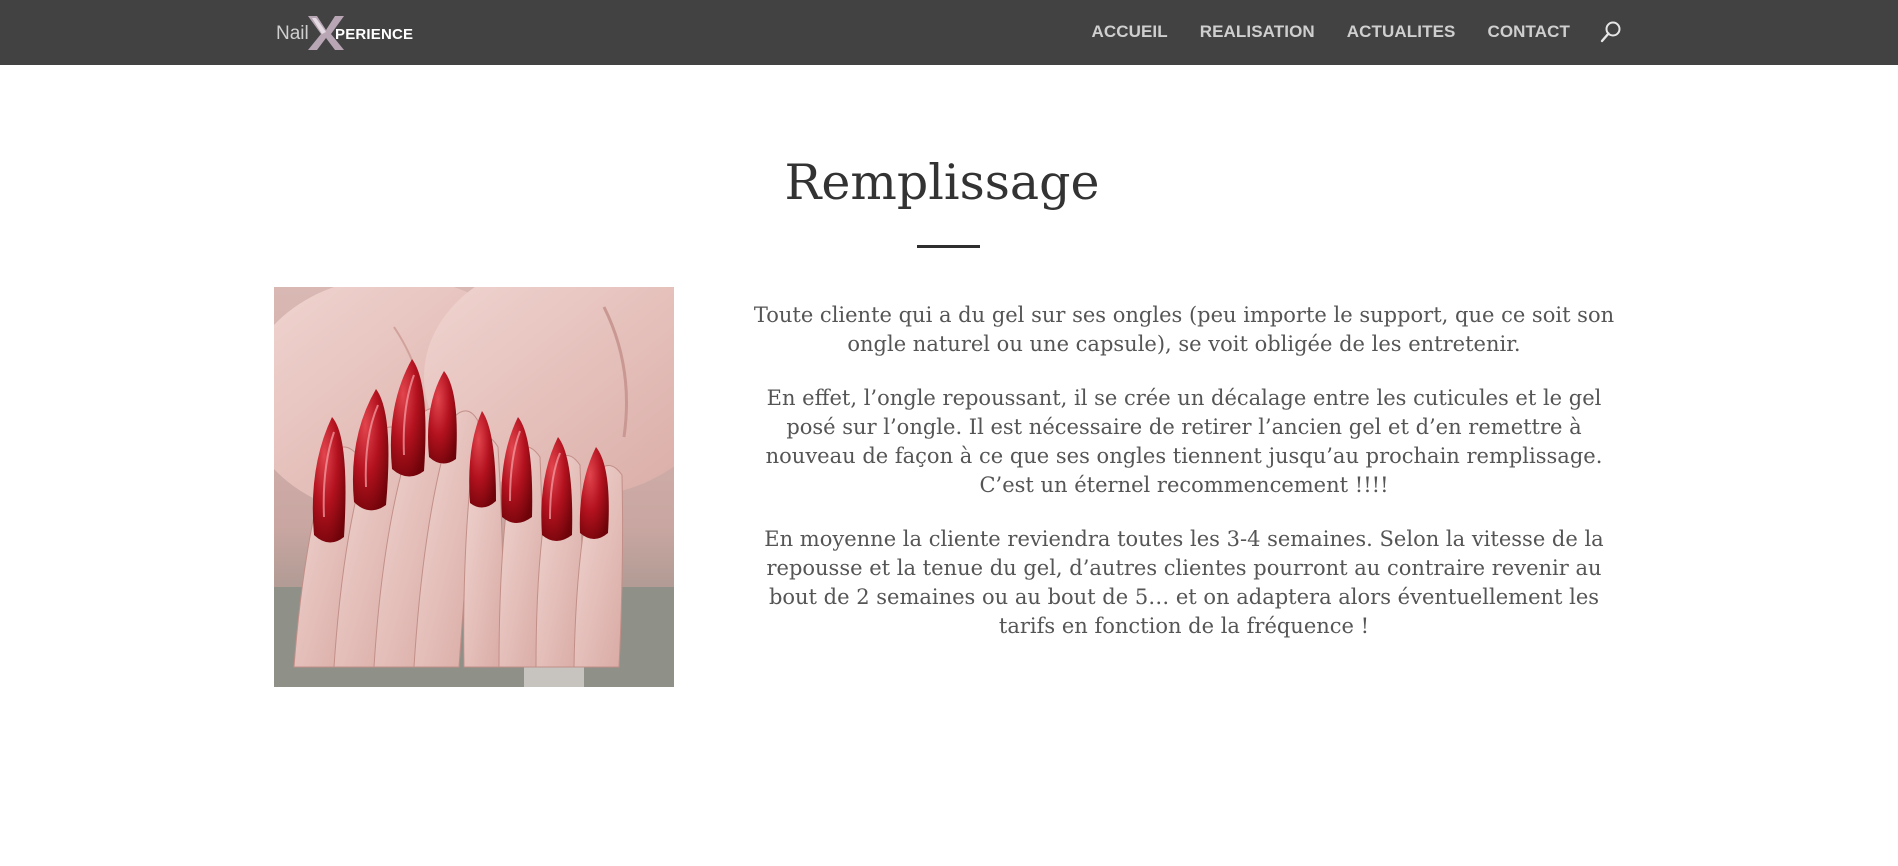 This screenshot has height=866, width=1898. I want to click on nailxperience-logo: Nail PERIENCE, so click(344, 33).